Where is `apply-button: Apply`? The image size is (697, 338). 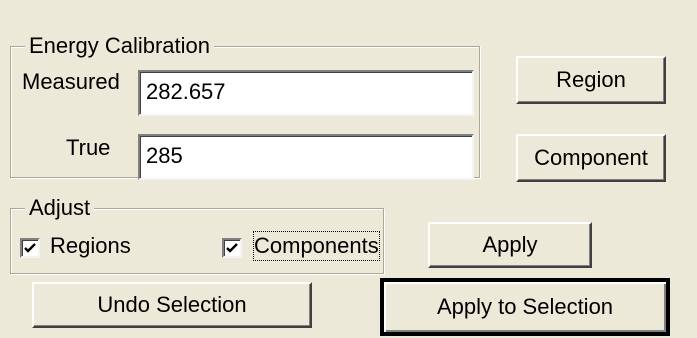 apply-button: Apply is located at coordinates (510, 245).